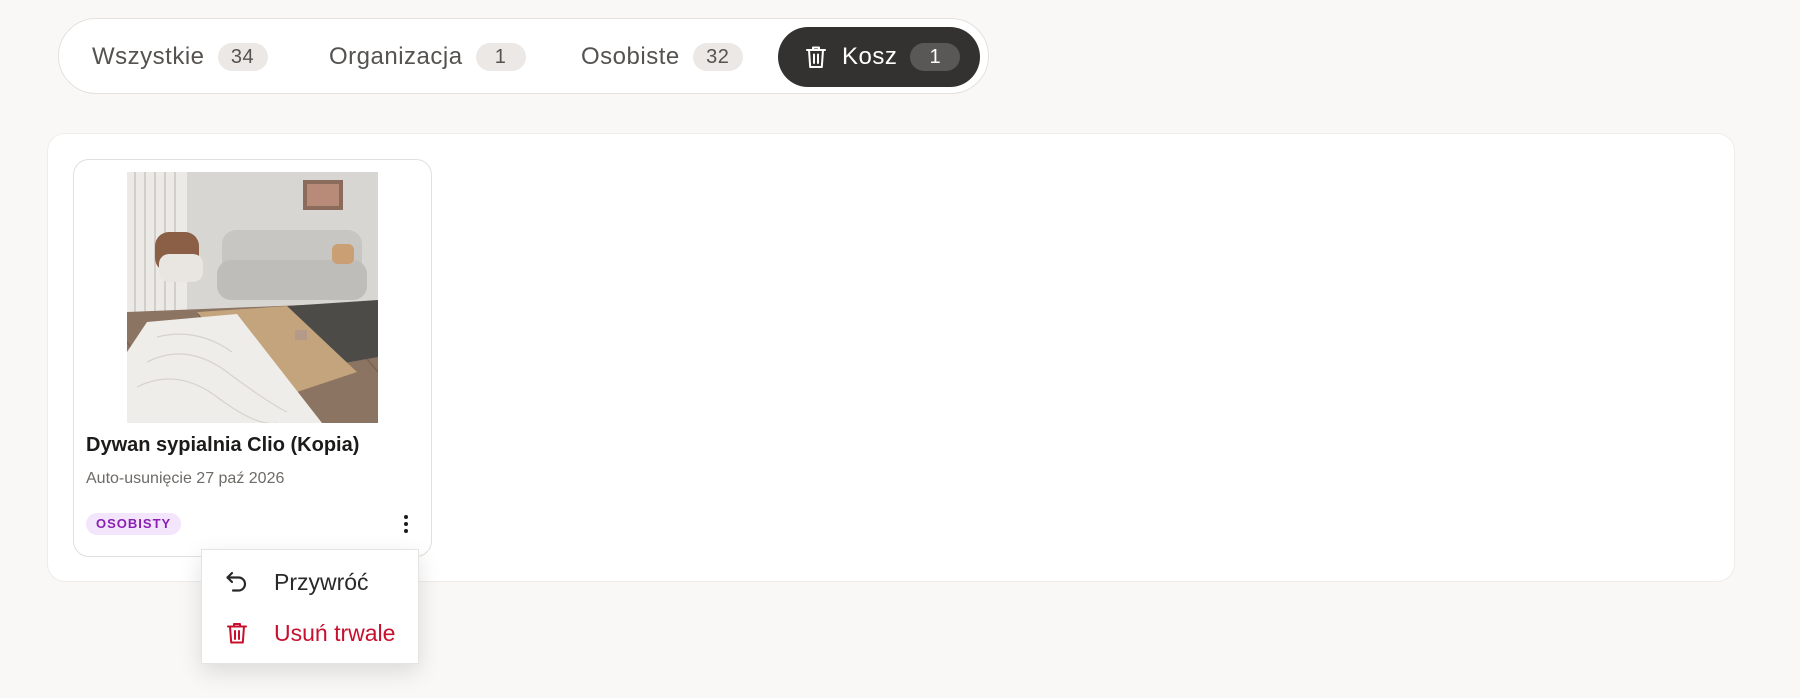 The image size is (1800, 698). I want to click on tab-organization: Organizacja 1, so click(427, 57).